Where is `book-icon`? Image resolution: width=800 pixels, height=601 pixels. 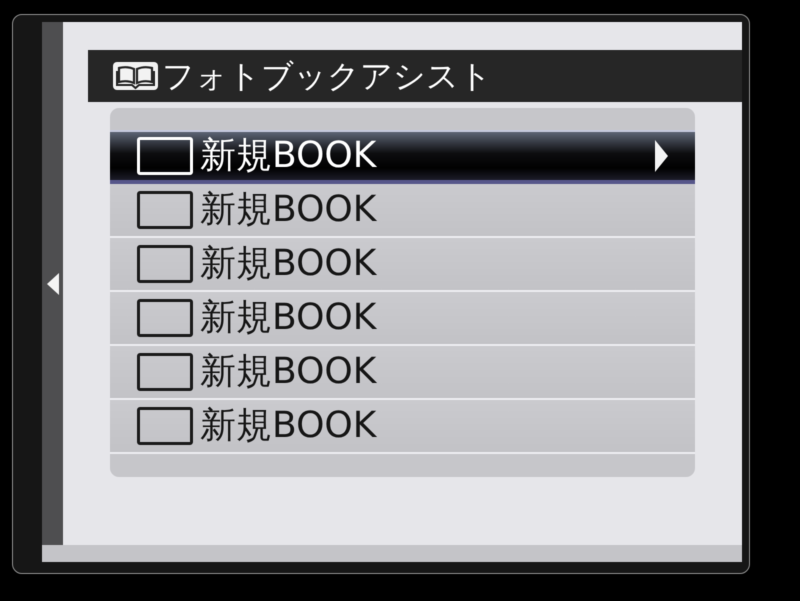 book-icon is located at coordinates (135, 76).